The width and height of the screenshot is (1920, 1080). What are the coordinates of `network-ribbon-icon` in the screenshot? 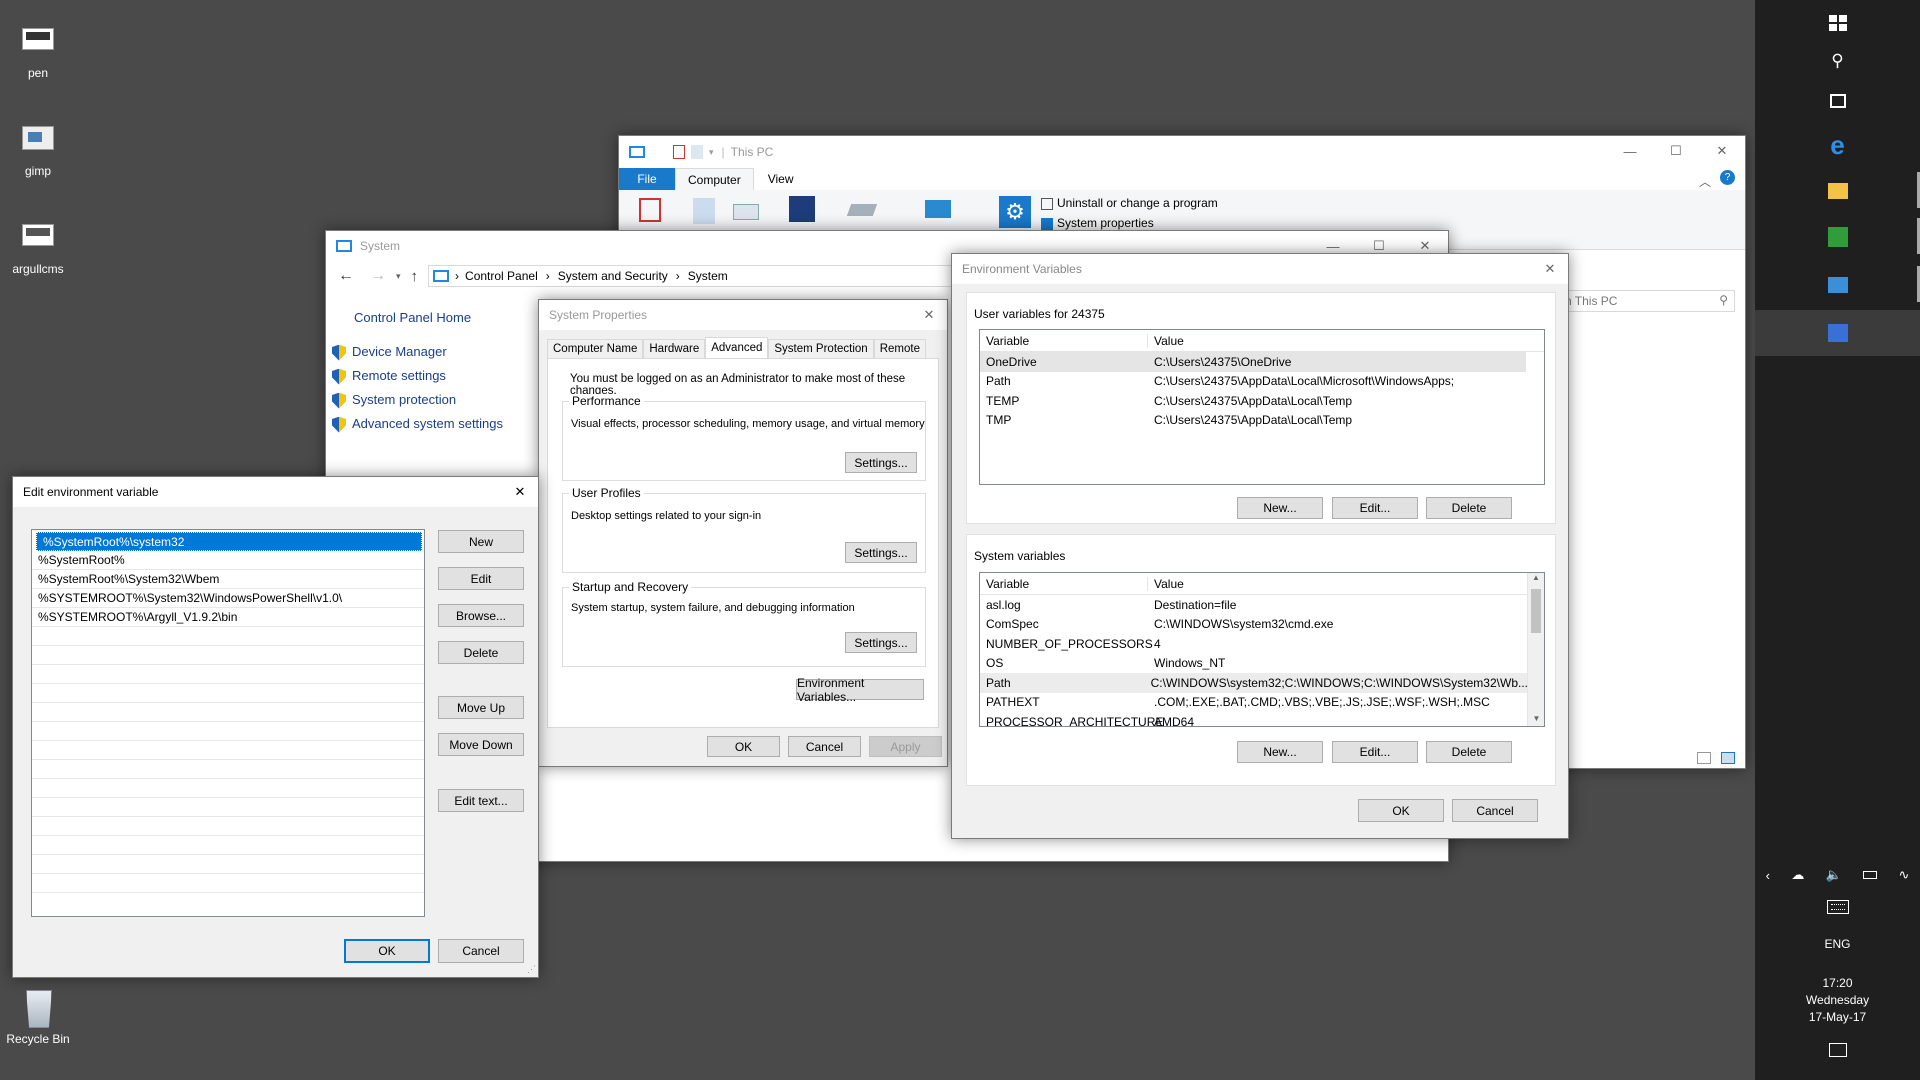 It's located at (938, 209).